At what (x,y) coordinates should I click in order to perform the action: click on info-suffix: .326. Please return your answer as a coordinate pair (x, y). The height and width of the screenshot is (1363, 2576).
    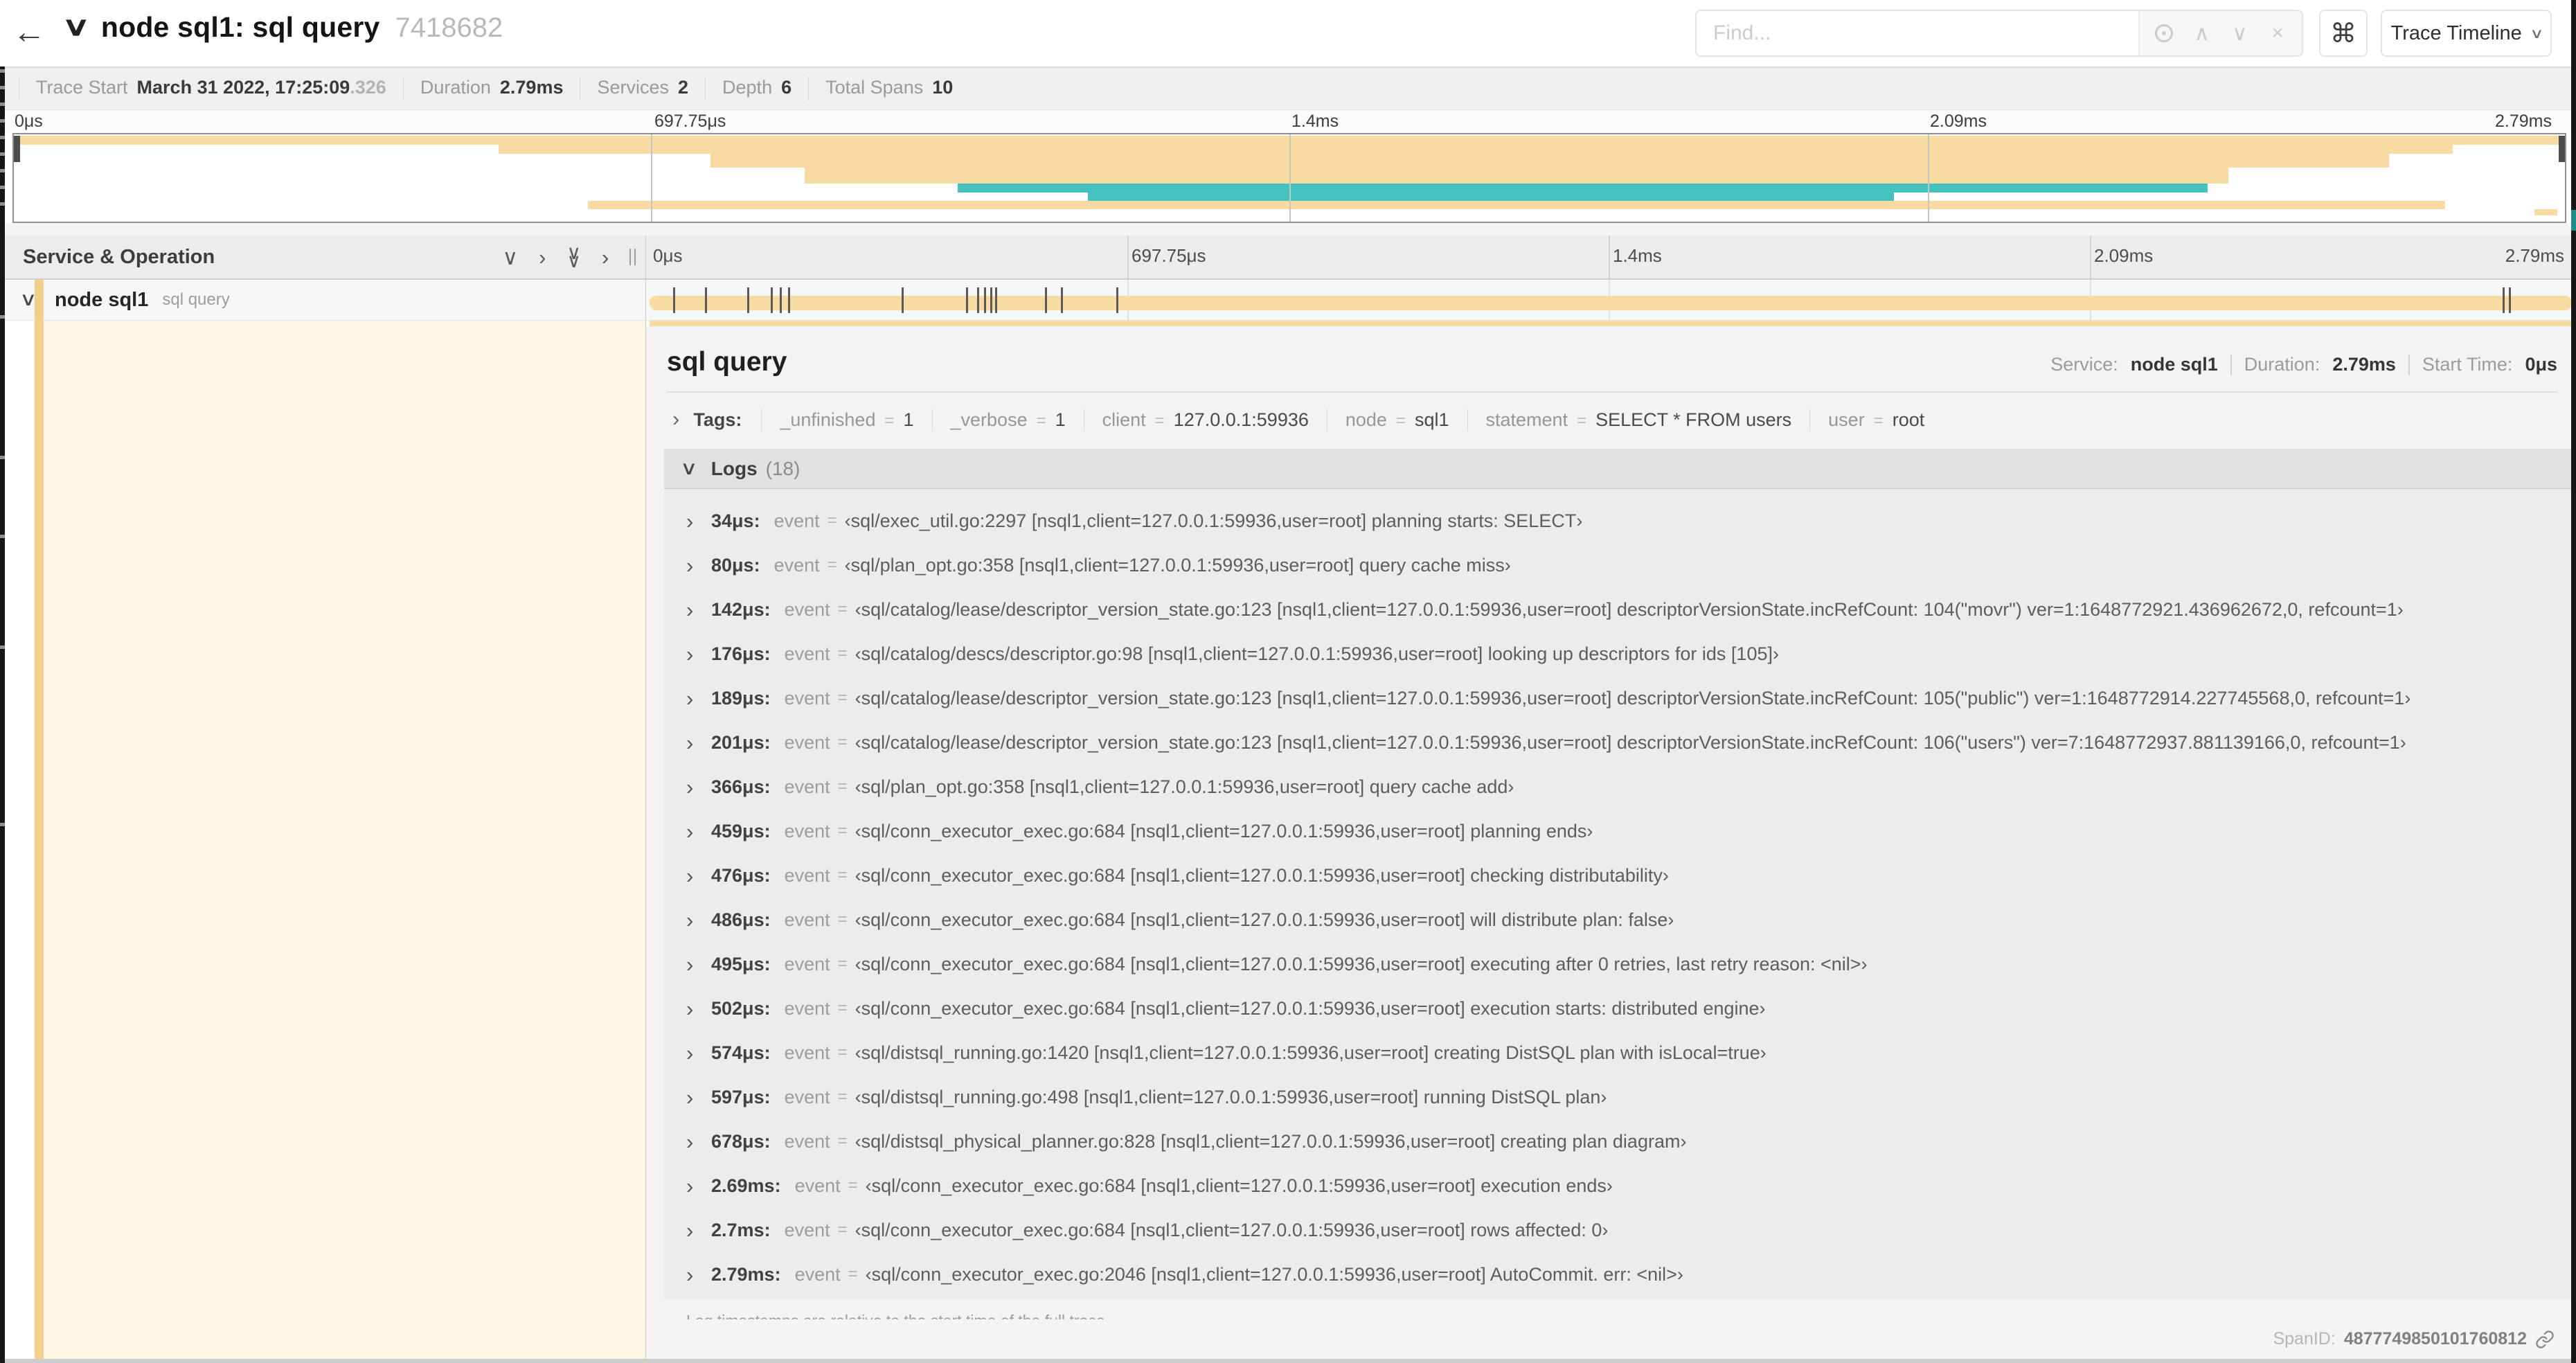
    Looking at the image, I should click on (368, 87).